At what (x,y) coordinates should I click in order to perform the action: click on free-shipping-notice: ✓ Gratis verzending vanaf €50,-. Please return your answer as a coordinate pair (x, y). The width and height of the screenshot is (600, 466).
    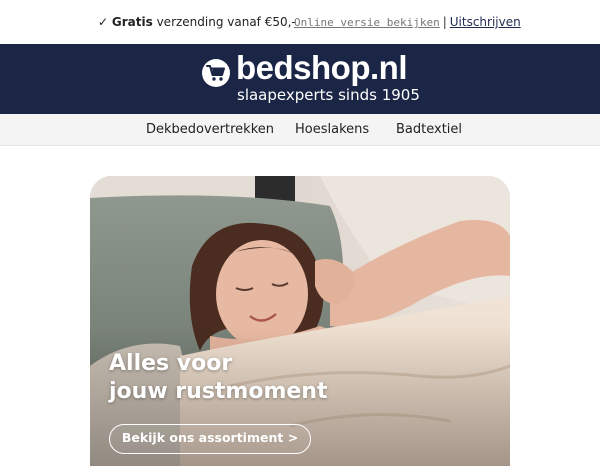
    Looking at the image, I should click on (197, 22).